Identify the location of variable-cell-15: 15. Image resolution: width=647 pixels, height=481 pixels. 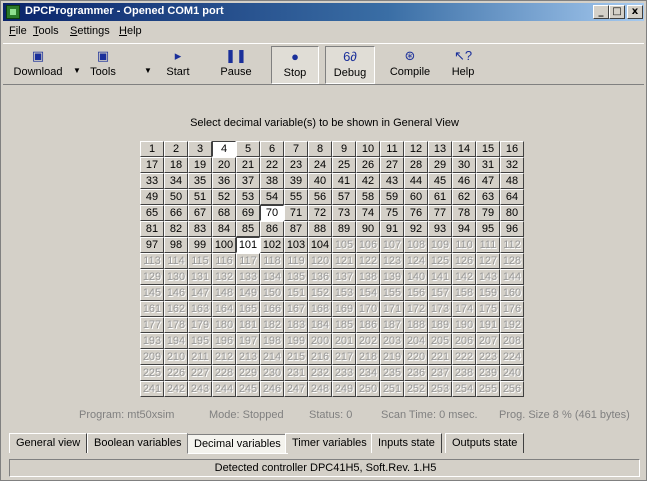
(488, 149).